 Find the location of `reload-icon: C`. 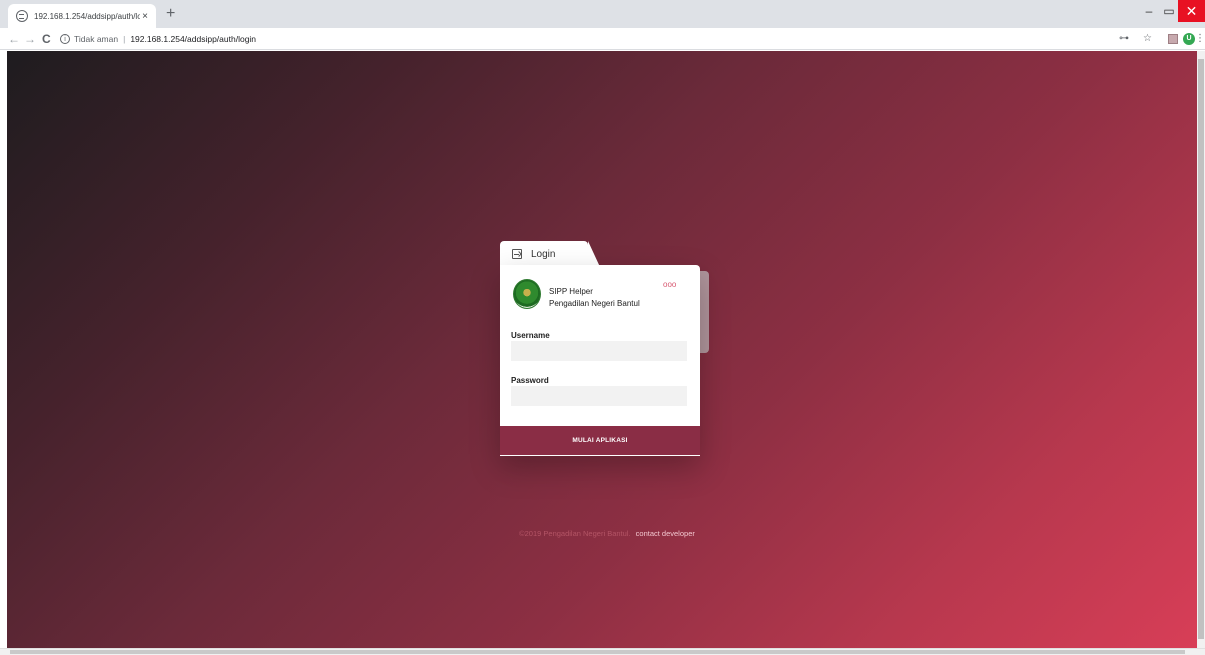

reload-icon: C is located at coordinates (46, 39).